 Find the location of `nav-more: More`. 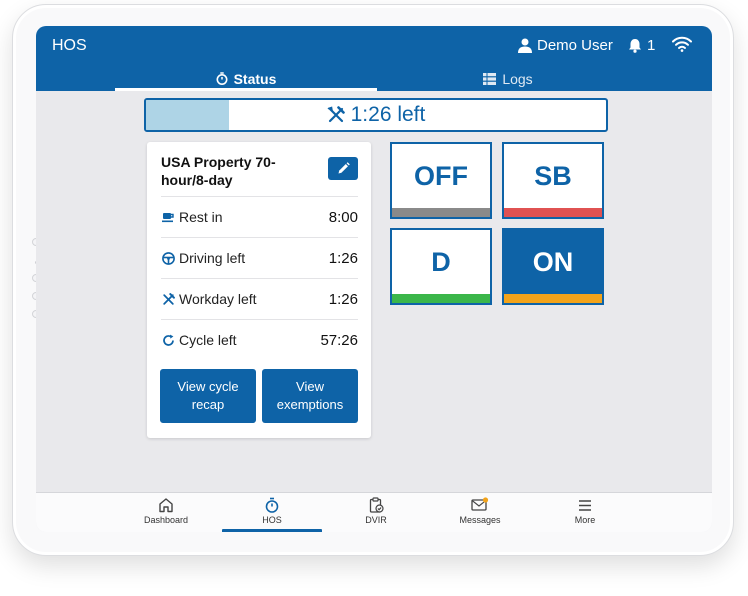

nav-more: More is located at coordinates (585, 511).